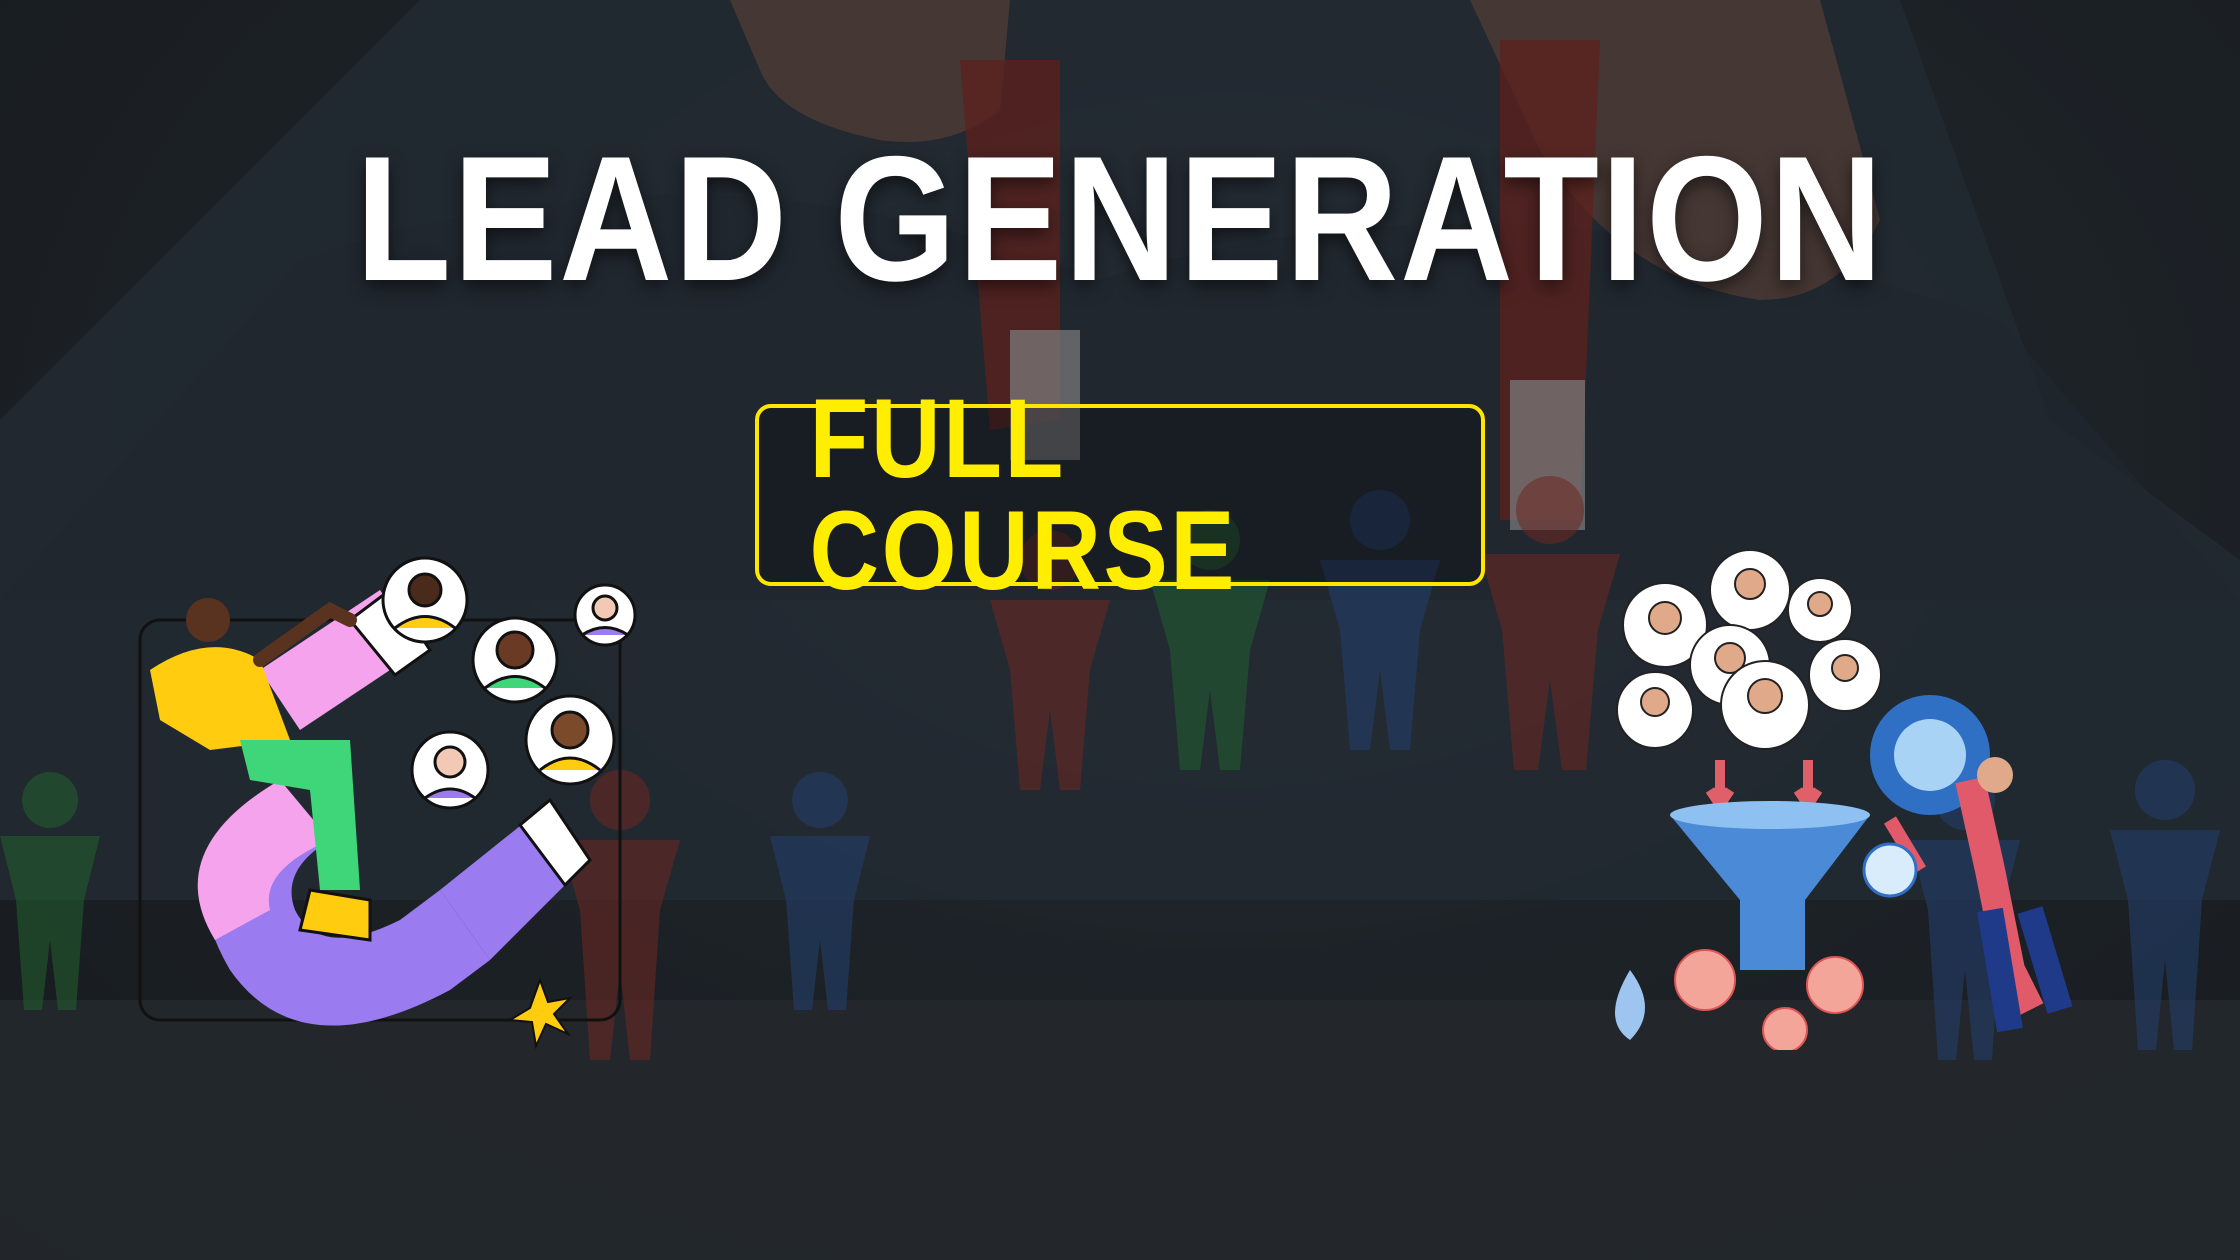 This screenshot has height=1260, width=2240. I want to click on course-badge: FULL COURSE, so click(1120, 495).